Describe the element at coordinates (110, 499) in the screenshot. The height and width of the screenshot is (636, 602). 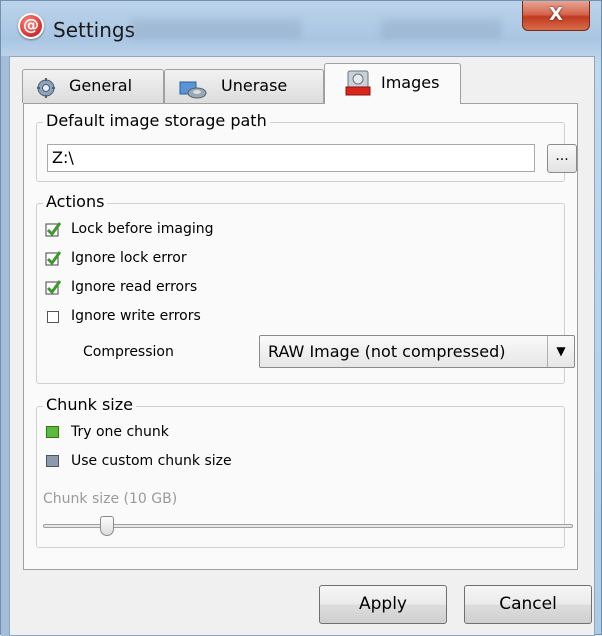
I see `chunk-size-label: Chunk size (10 GB)` at that location.